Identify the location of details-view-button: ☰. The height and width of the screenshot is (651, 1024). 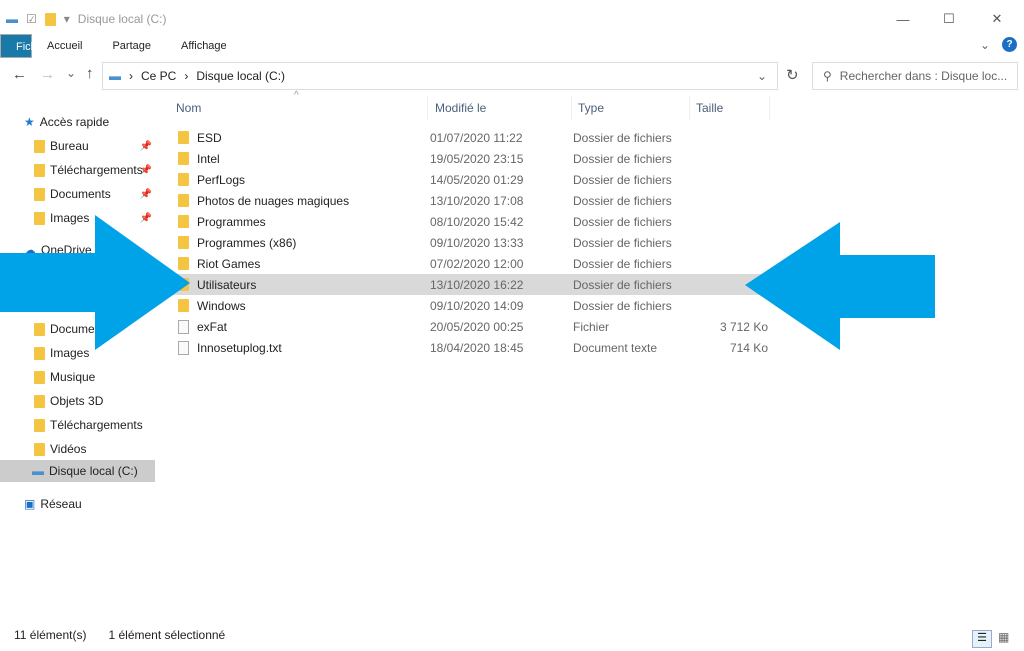
(982, 639).